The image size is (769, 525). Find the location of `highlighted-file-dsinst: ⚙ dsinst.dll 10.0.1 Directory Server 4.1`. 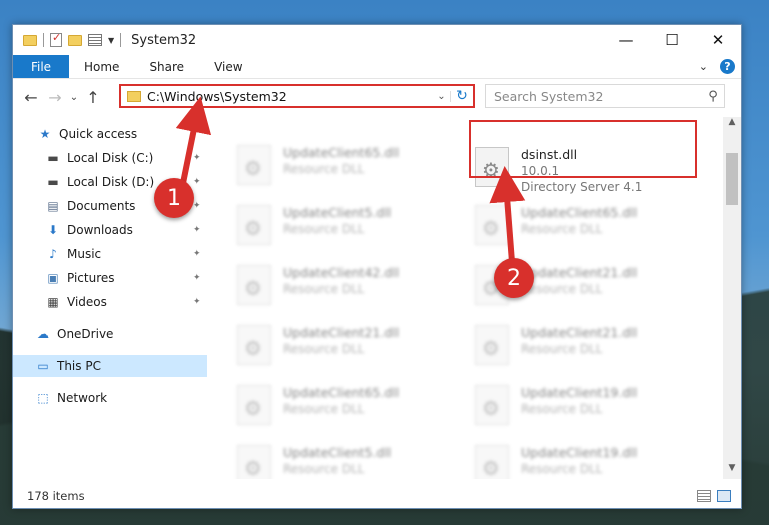

highlighted-file-dsinst: ⚙ dsinst.dll 10.0.1 Directory Server 4.1 is located at coordinates (558, 171).